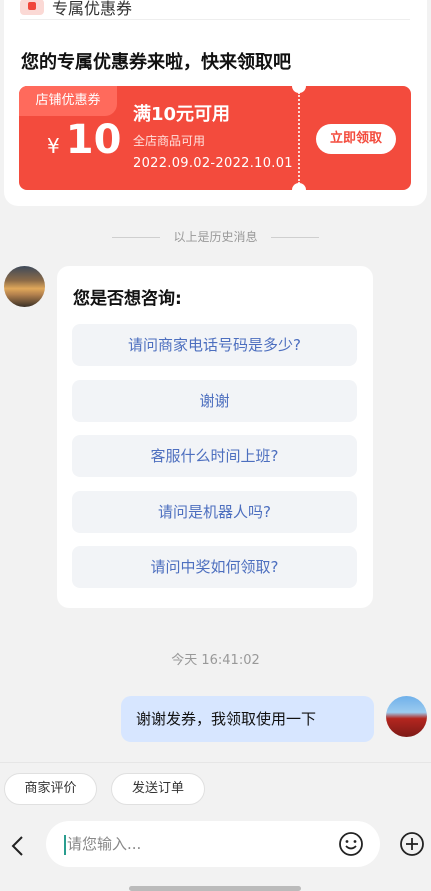  I want to click on coupon-validity-dates: 2022.09.02-2022.10.01, so click(213, 163).